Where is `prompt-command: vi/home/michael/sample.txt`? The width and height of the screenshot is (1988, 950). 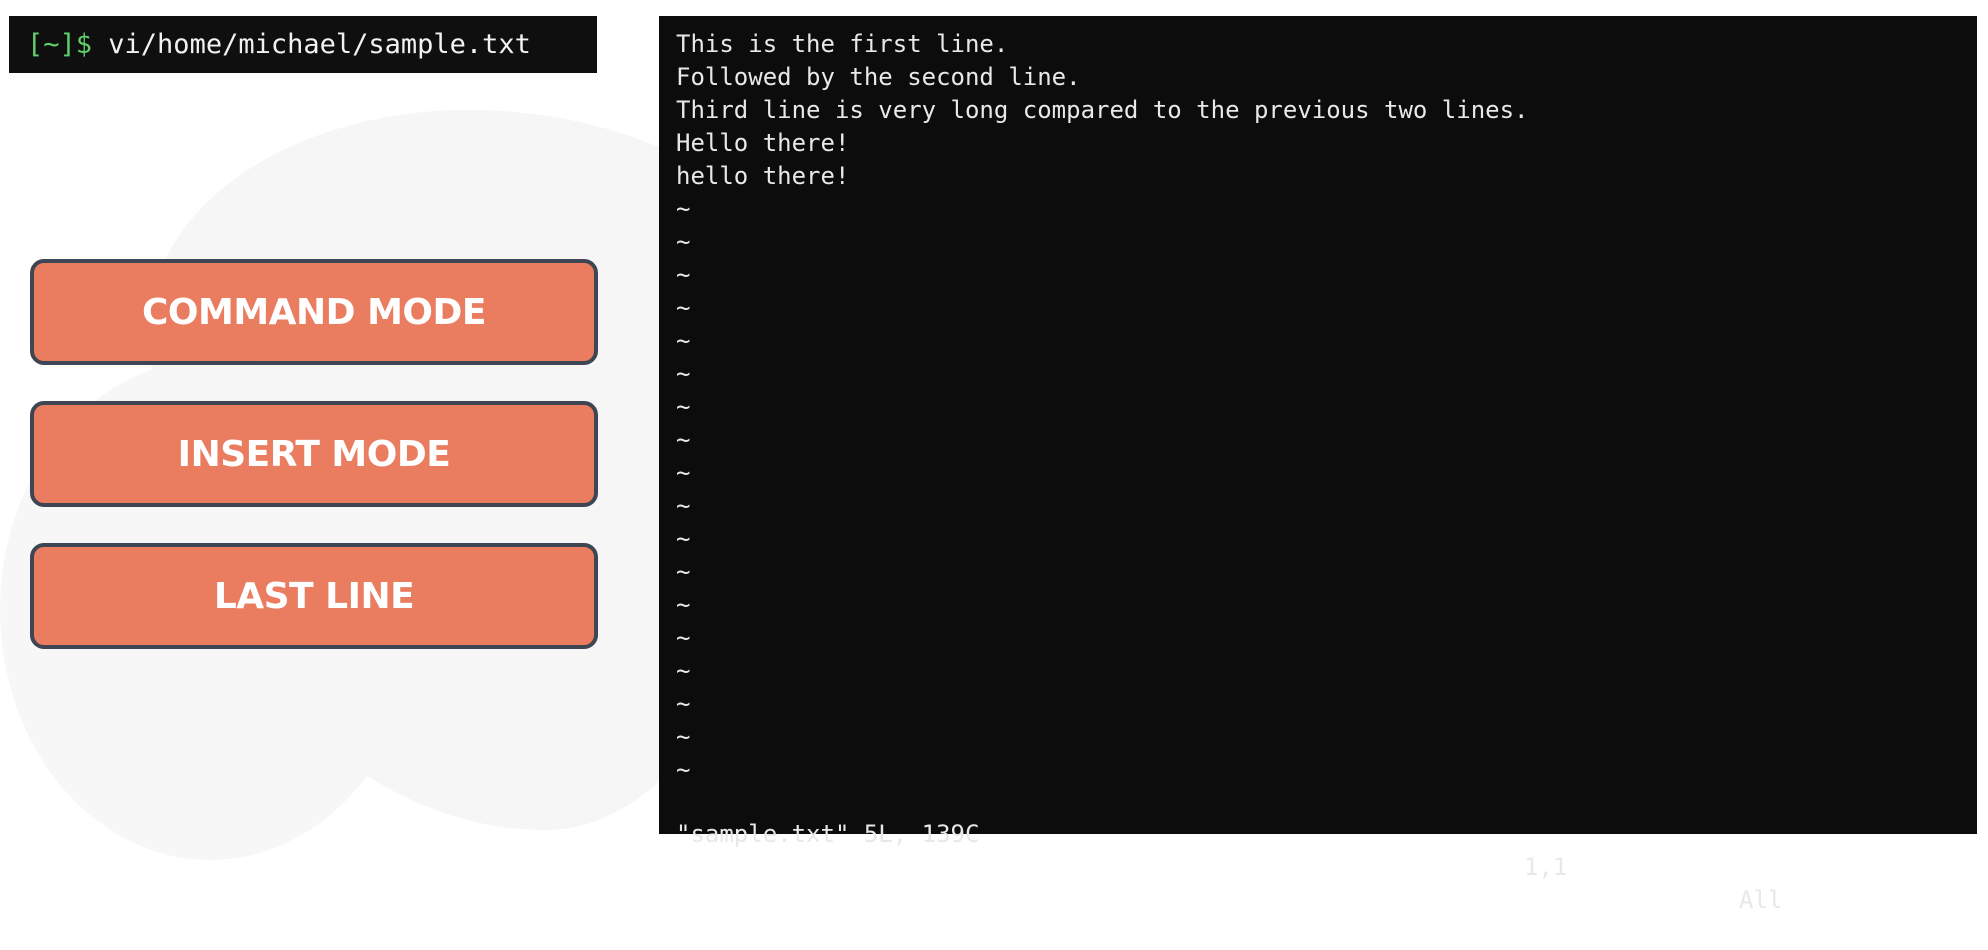 prompt-command: vi/home/michael/sample.txt is located at coordinates (311, 44).